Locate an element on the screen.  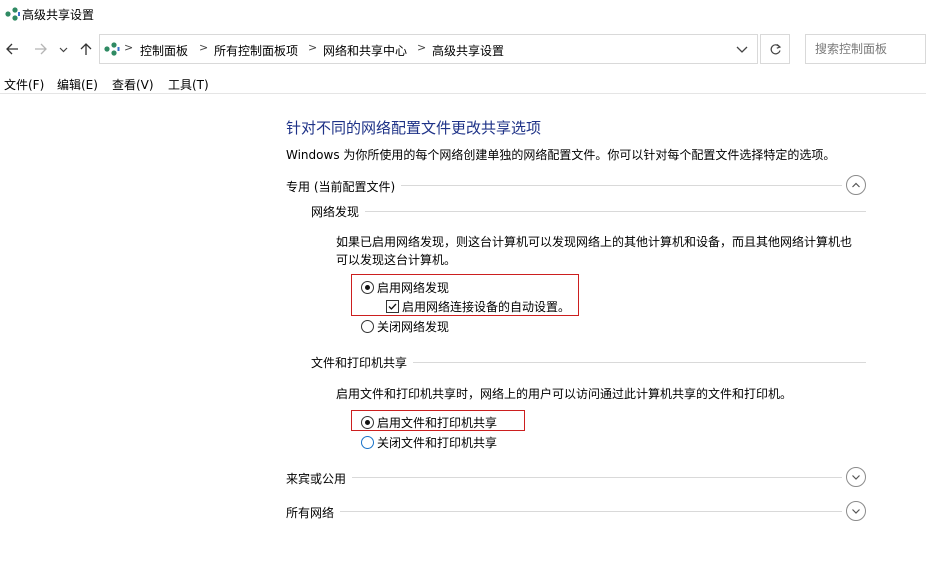
arrow-right-icon is located at coordinates (41, 49).